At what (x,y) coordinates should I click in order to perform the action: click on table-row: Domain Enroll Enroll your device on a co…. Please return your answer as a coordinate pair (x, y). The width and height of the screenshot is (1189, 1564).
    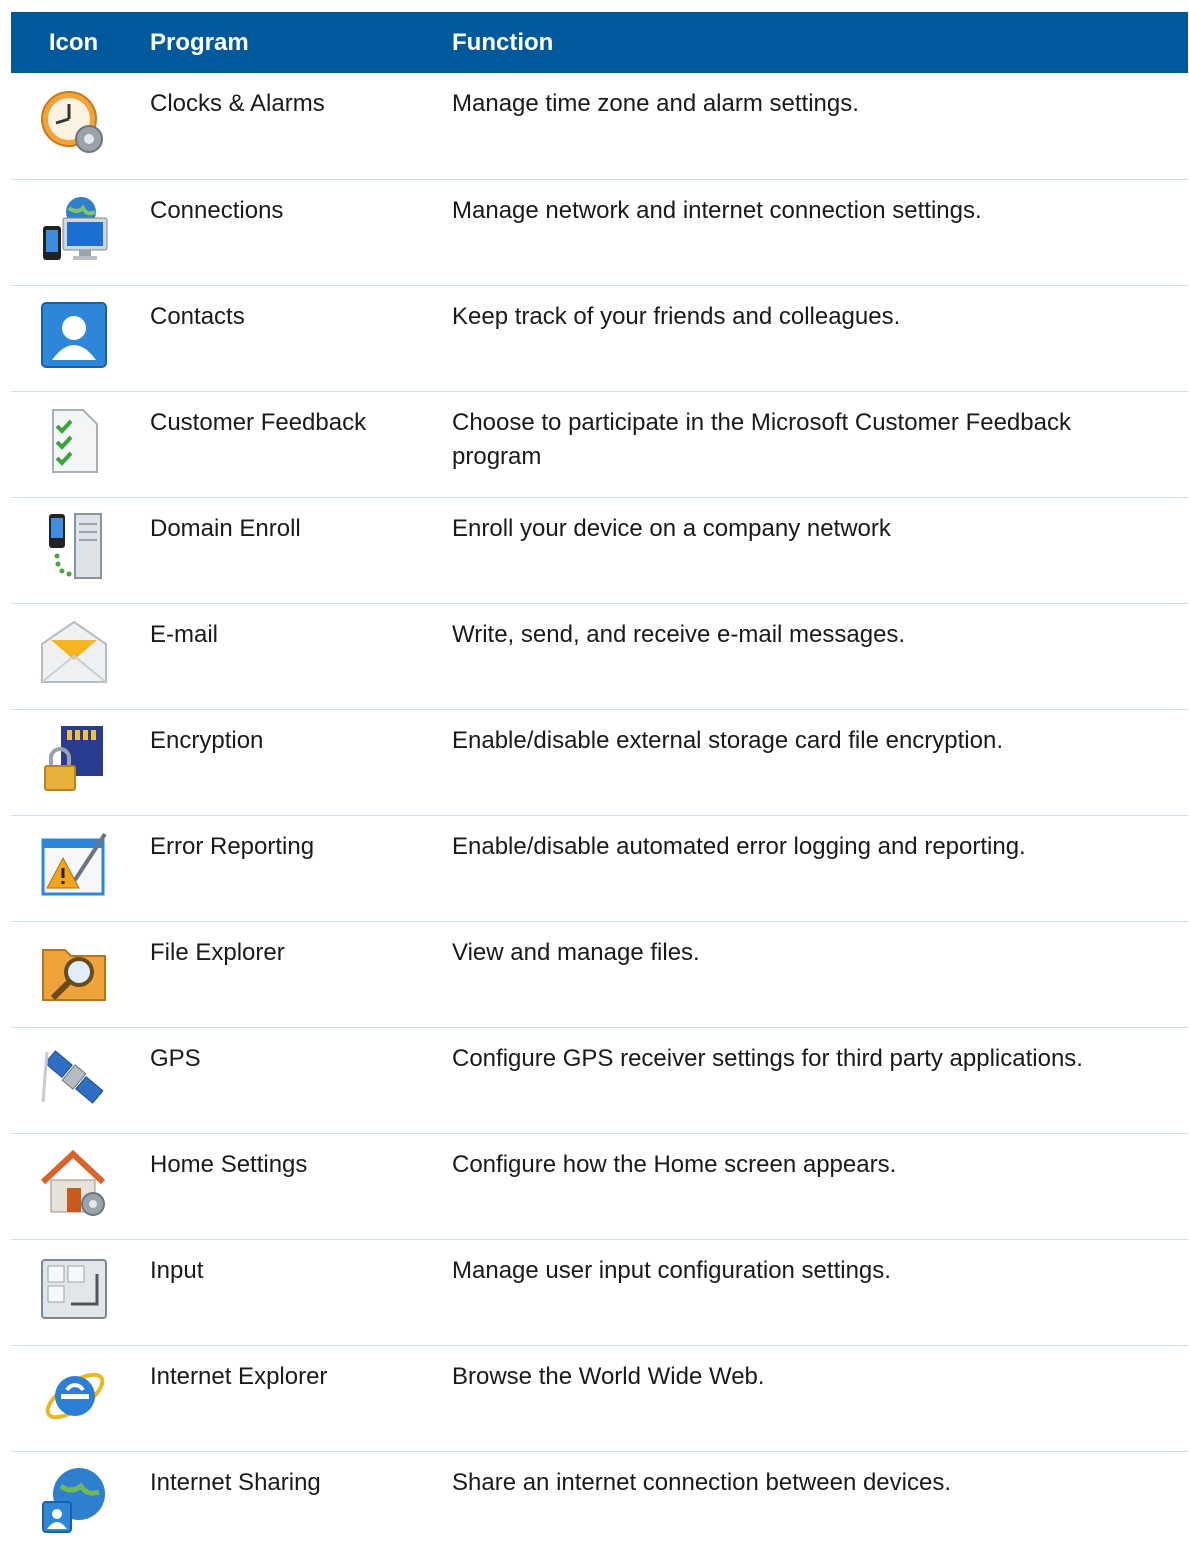
    Looking at the image, I should click on (599, 550).